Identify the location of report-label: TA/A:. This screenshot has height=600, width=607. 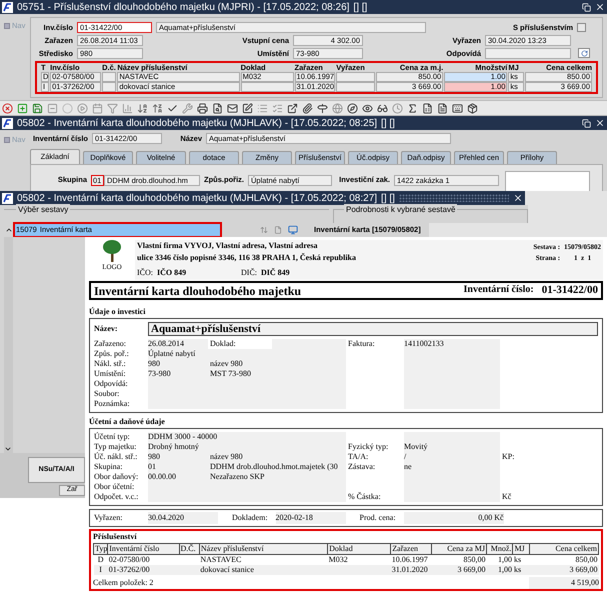
(358, 457).